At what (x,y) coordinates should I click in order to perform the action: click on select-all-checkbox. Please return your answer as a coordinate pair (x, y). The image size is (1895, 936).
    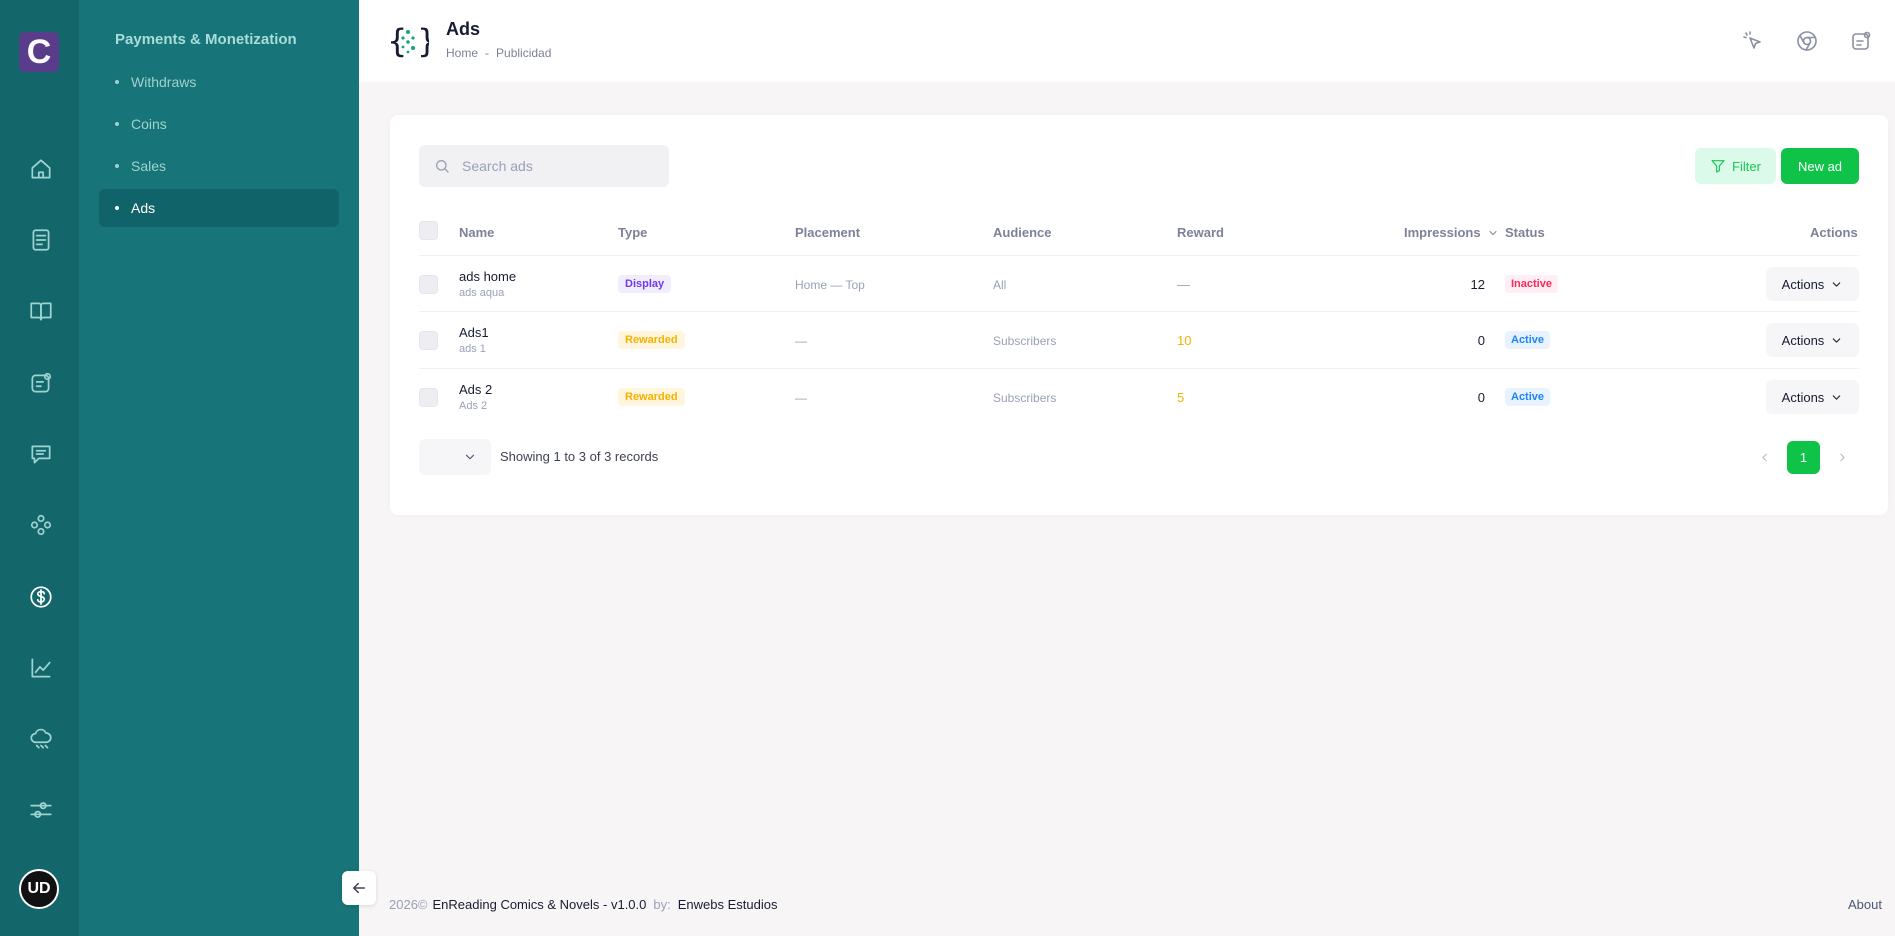
    Looking at the image, I should click on (428, 230).